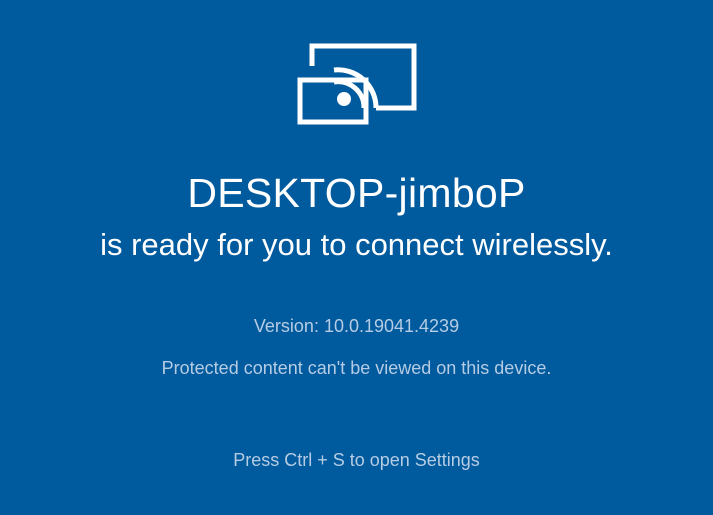  Describe the element at coordinates (356, 244) in the screenshot. I see `ready-message: is ready for you to connect wirelessly.` at that location.